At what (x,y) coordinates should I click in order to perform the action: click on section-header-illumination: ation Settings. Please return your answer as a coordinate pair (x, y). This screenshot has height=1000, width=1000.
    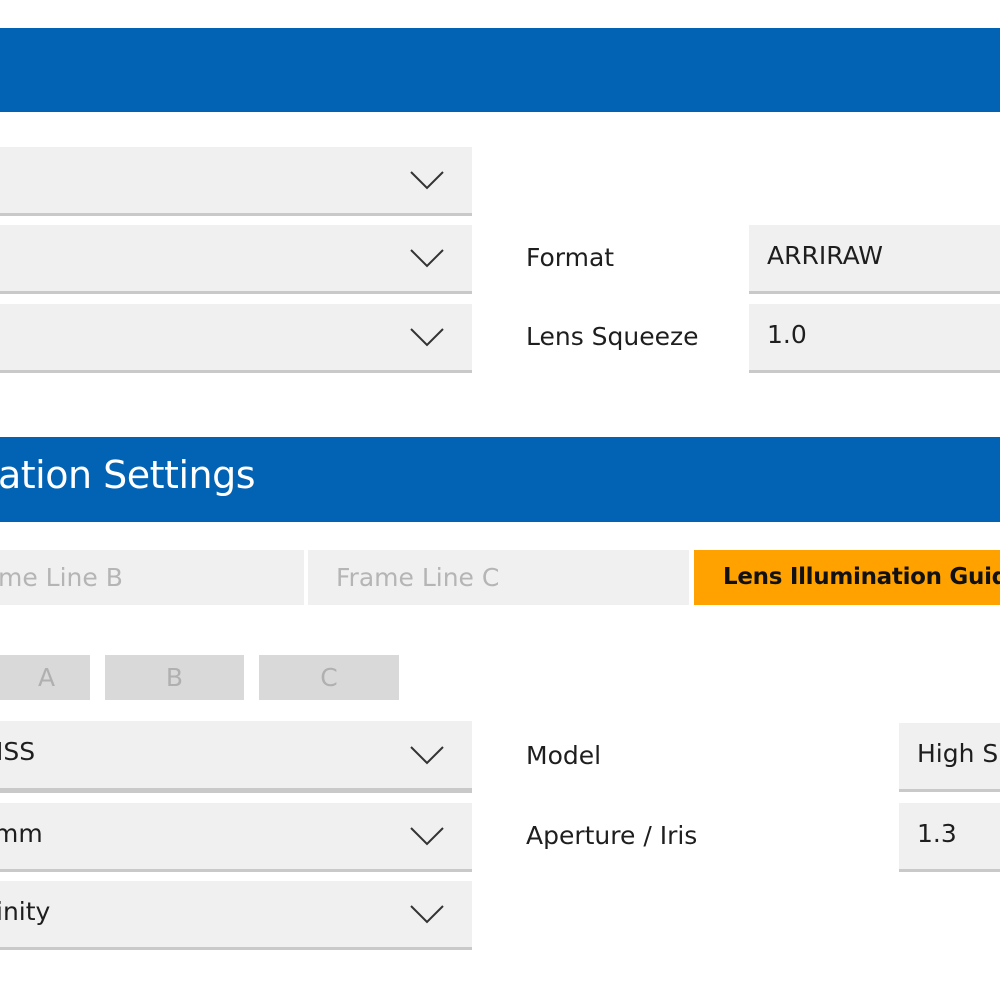
    Looking at the image, I should click on (500, 479).